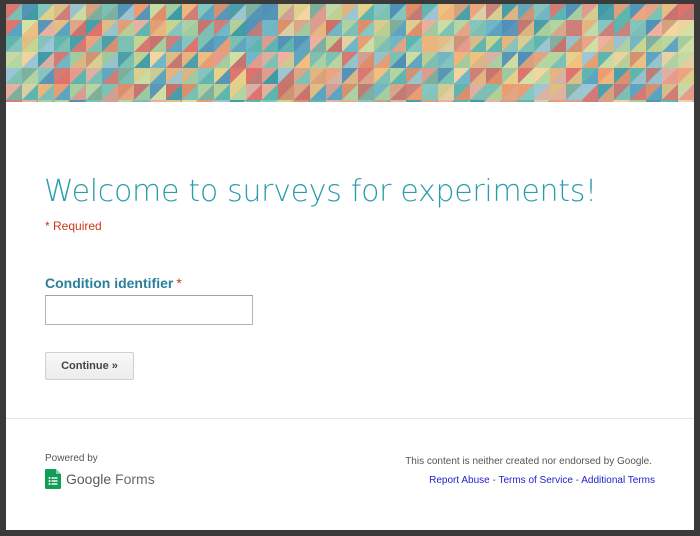 Image resolution: width=700 pixels, height=536 pixels. I want to click on report-abuse-link: Report Abuse, so click(459, 480).